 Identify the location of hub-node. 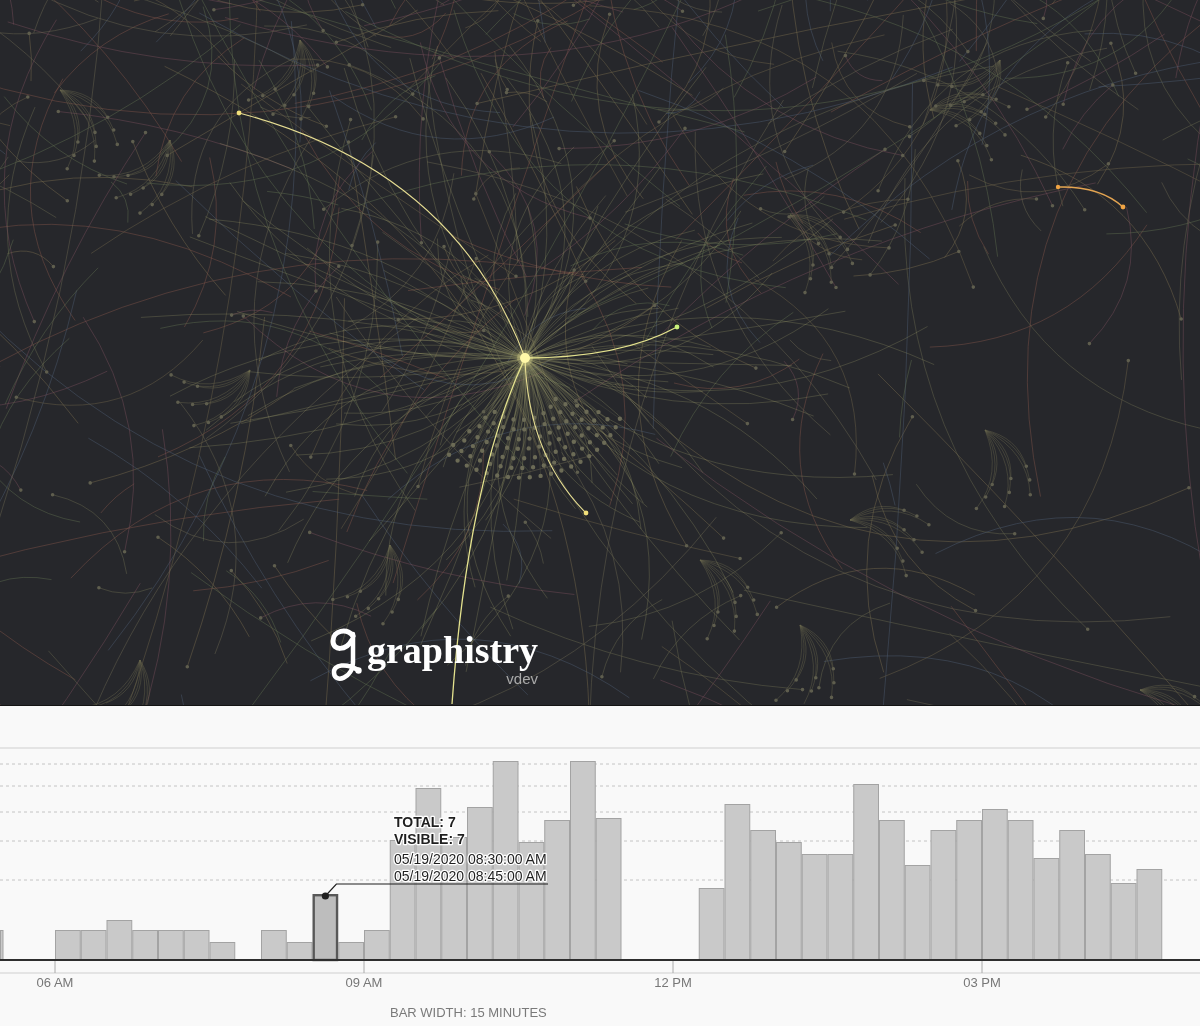
(525, 358).